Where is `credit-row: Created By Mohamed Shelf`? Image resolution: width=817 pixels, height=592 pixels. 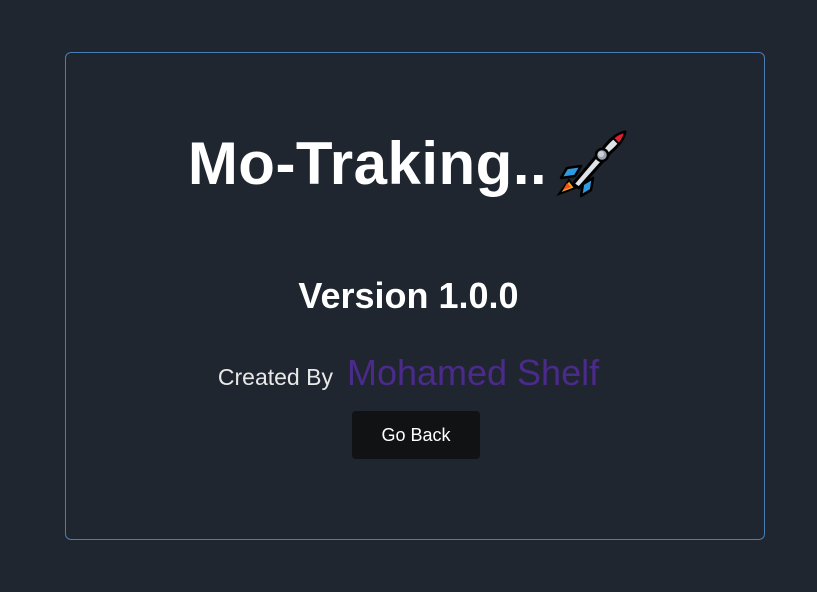
credit-row: Created By Mohamed Shelf is located at coordinates (408, 373).